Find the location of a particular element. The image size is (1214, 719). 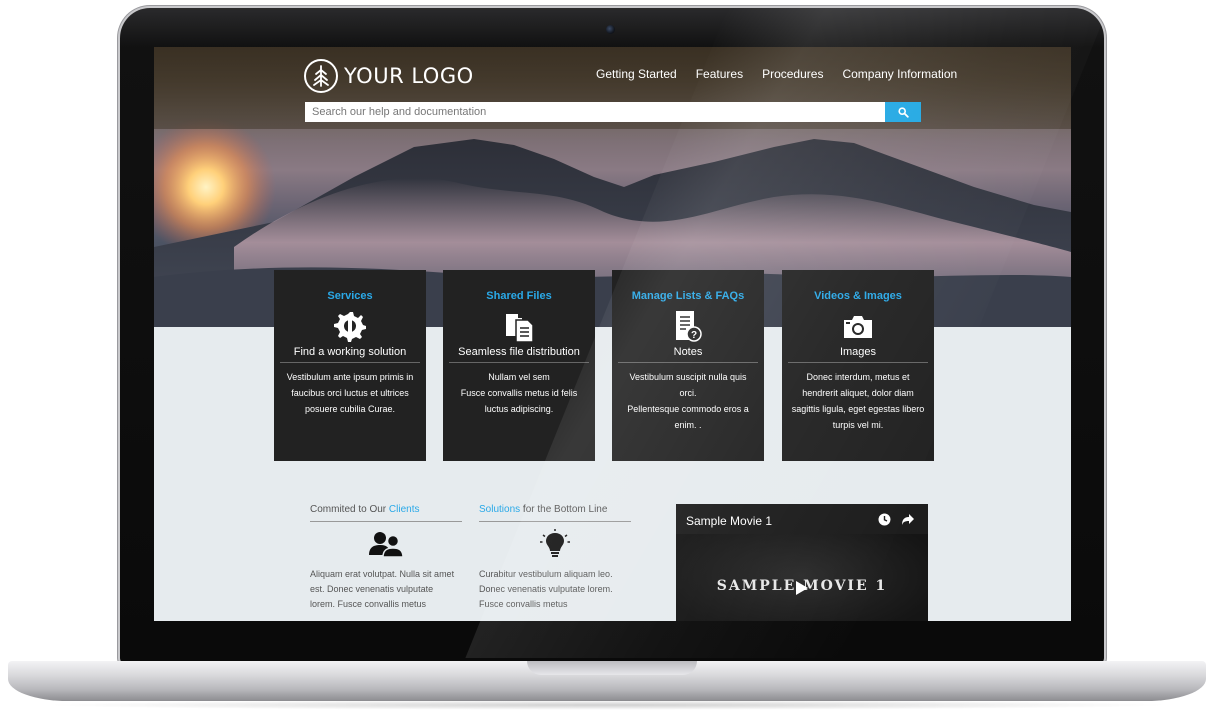

nav-company-information: Company Information is located at coordinates (899, 74).